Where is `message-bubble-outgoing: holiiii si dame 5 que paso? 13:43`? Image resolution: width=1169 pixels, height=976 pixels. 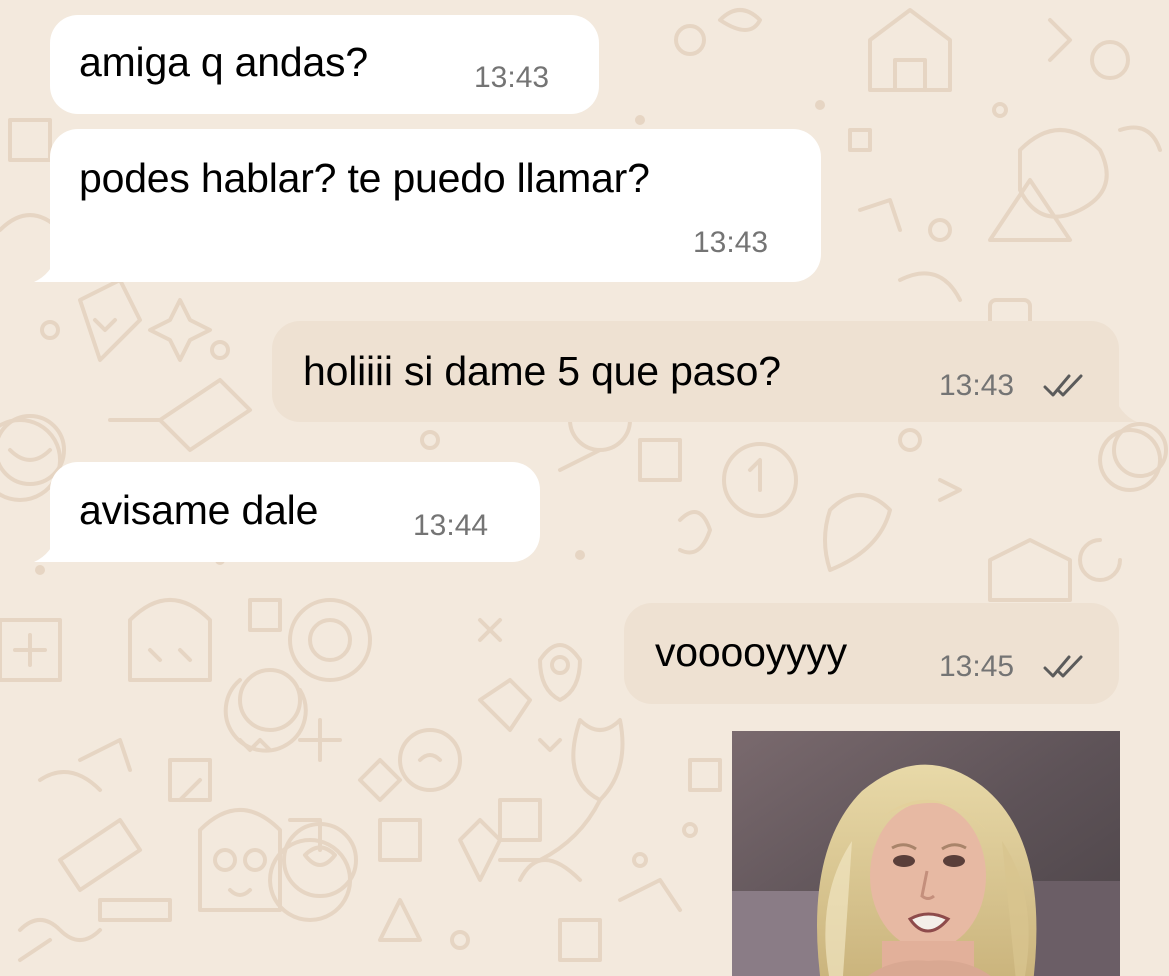 message-bubble-outgoing: holiiii si dame 5 que paso? 13:43 is located at coordinates (704, 371).